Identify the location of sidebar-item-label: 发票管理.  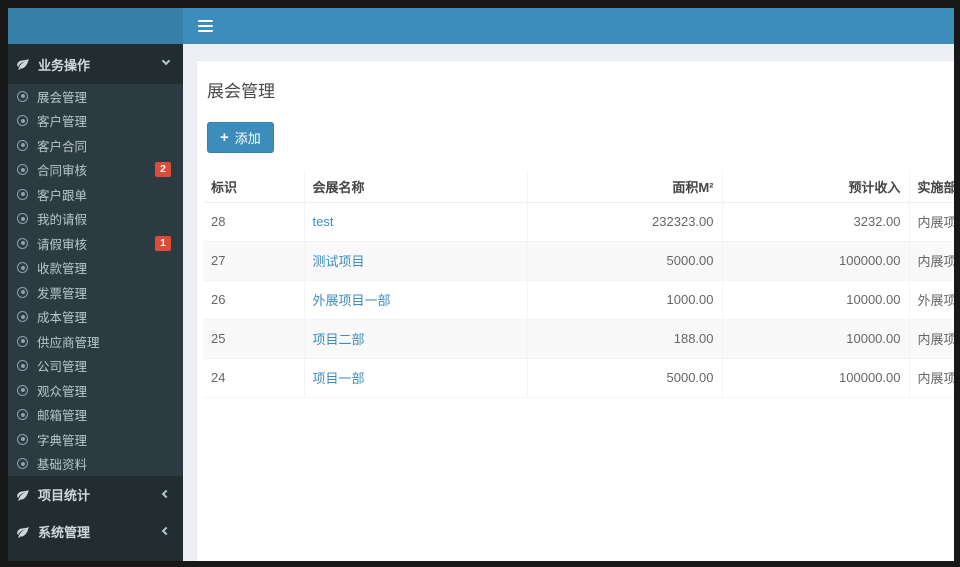
(62, 293).